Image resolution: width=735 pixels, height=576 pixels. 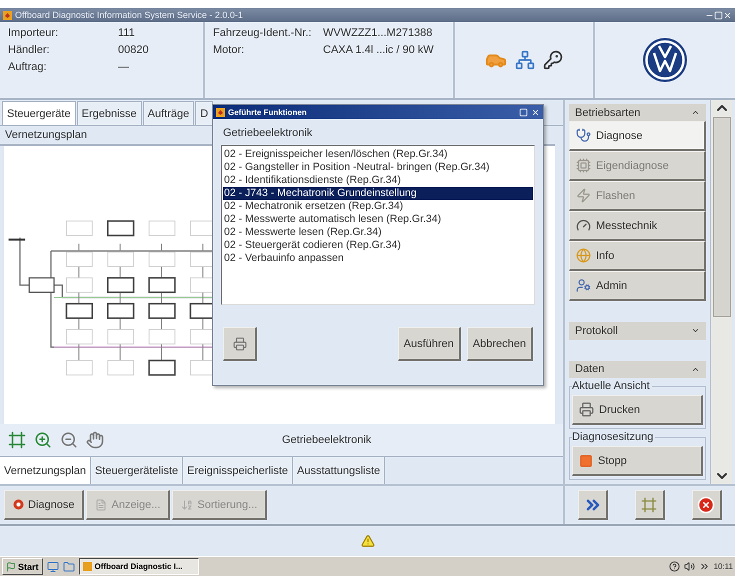 I want to click on zoom-out-icon, so click(x=69, y=440).